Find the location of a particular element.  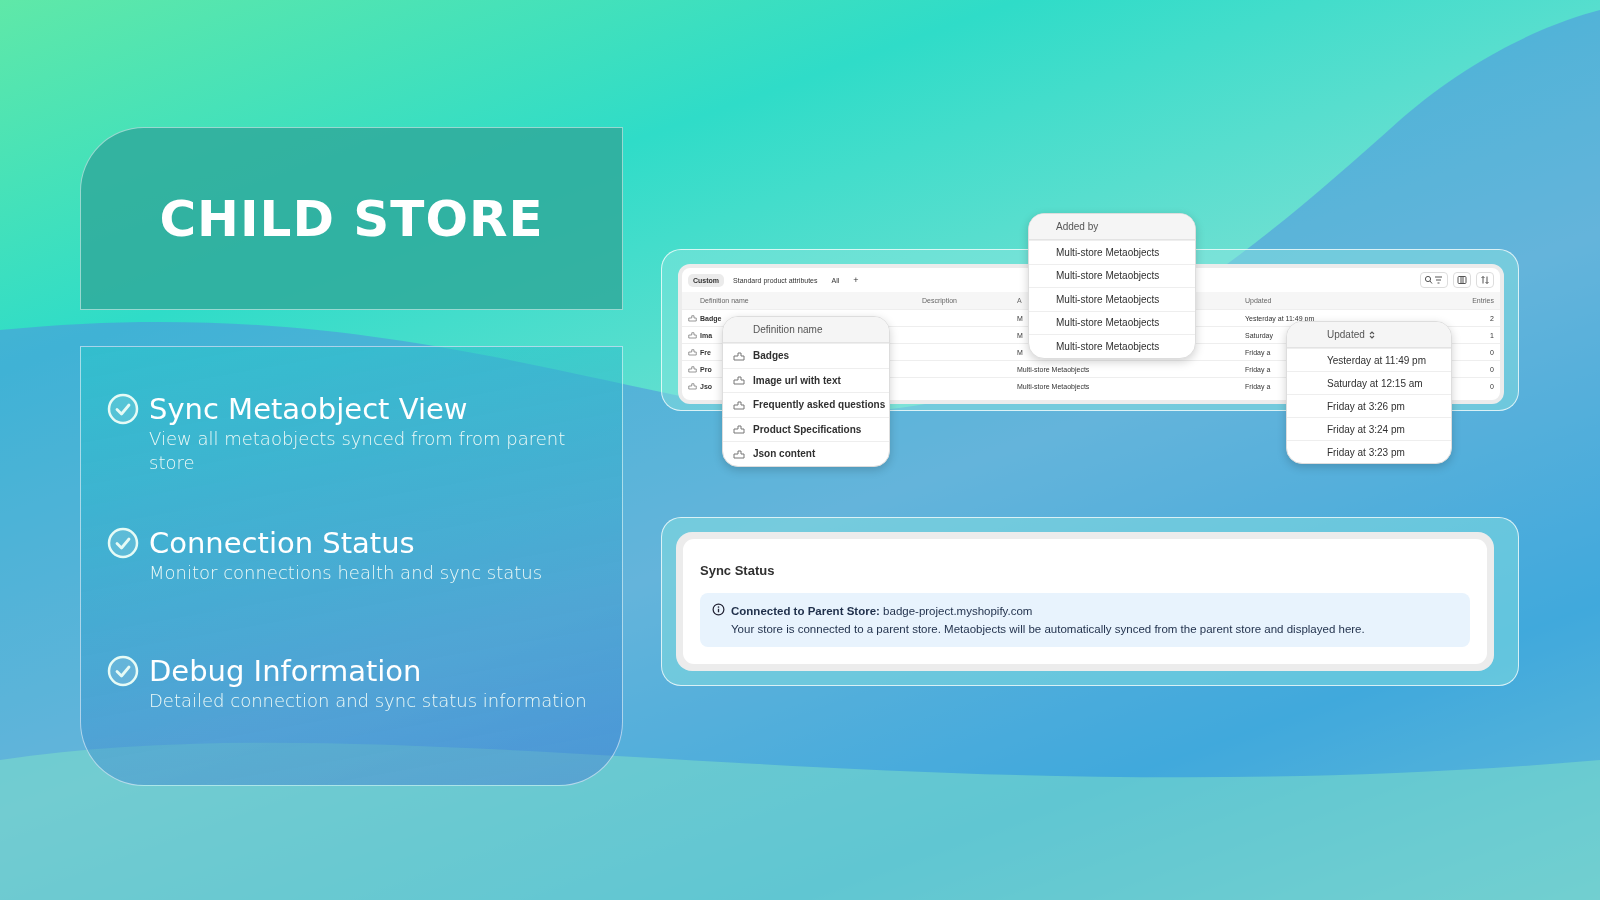

info-icon is located at coordinates (718, 609).